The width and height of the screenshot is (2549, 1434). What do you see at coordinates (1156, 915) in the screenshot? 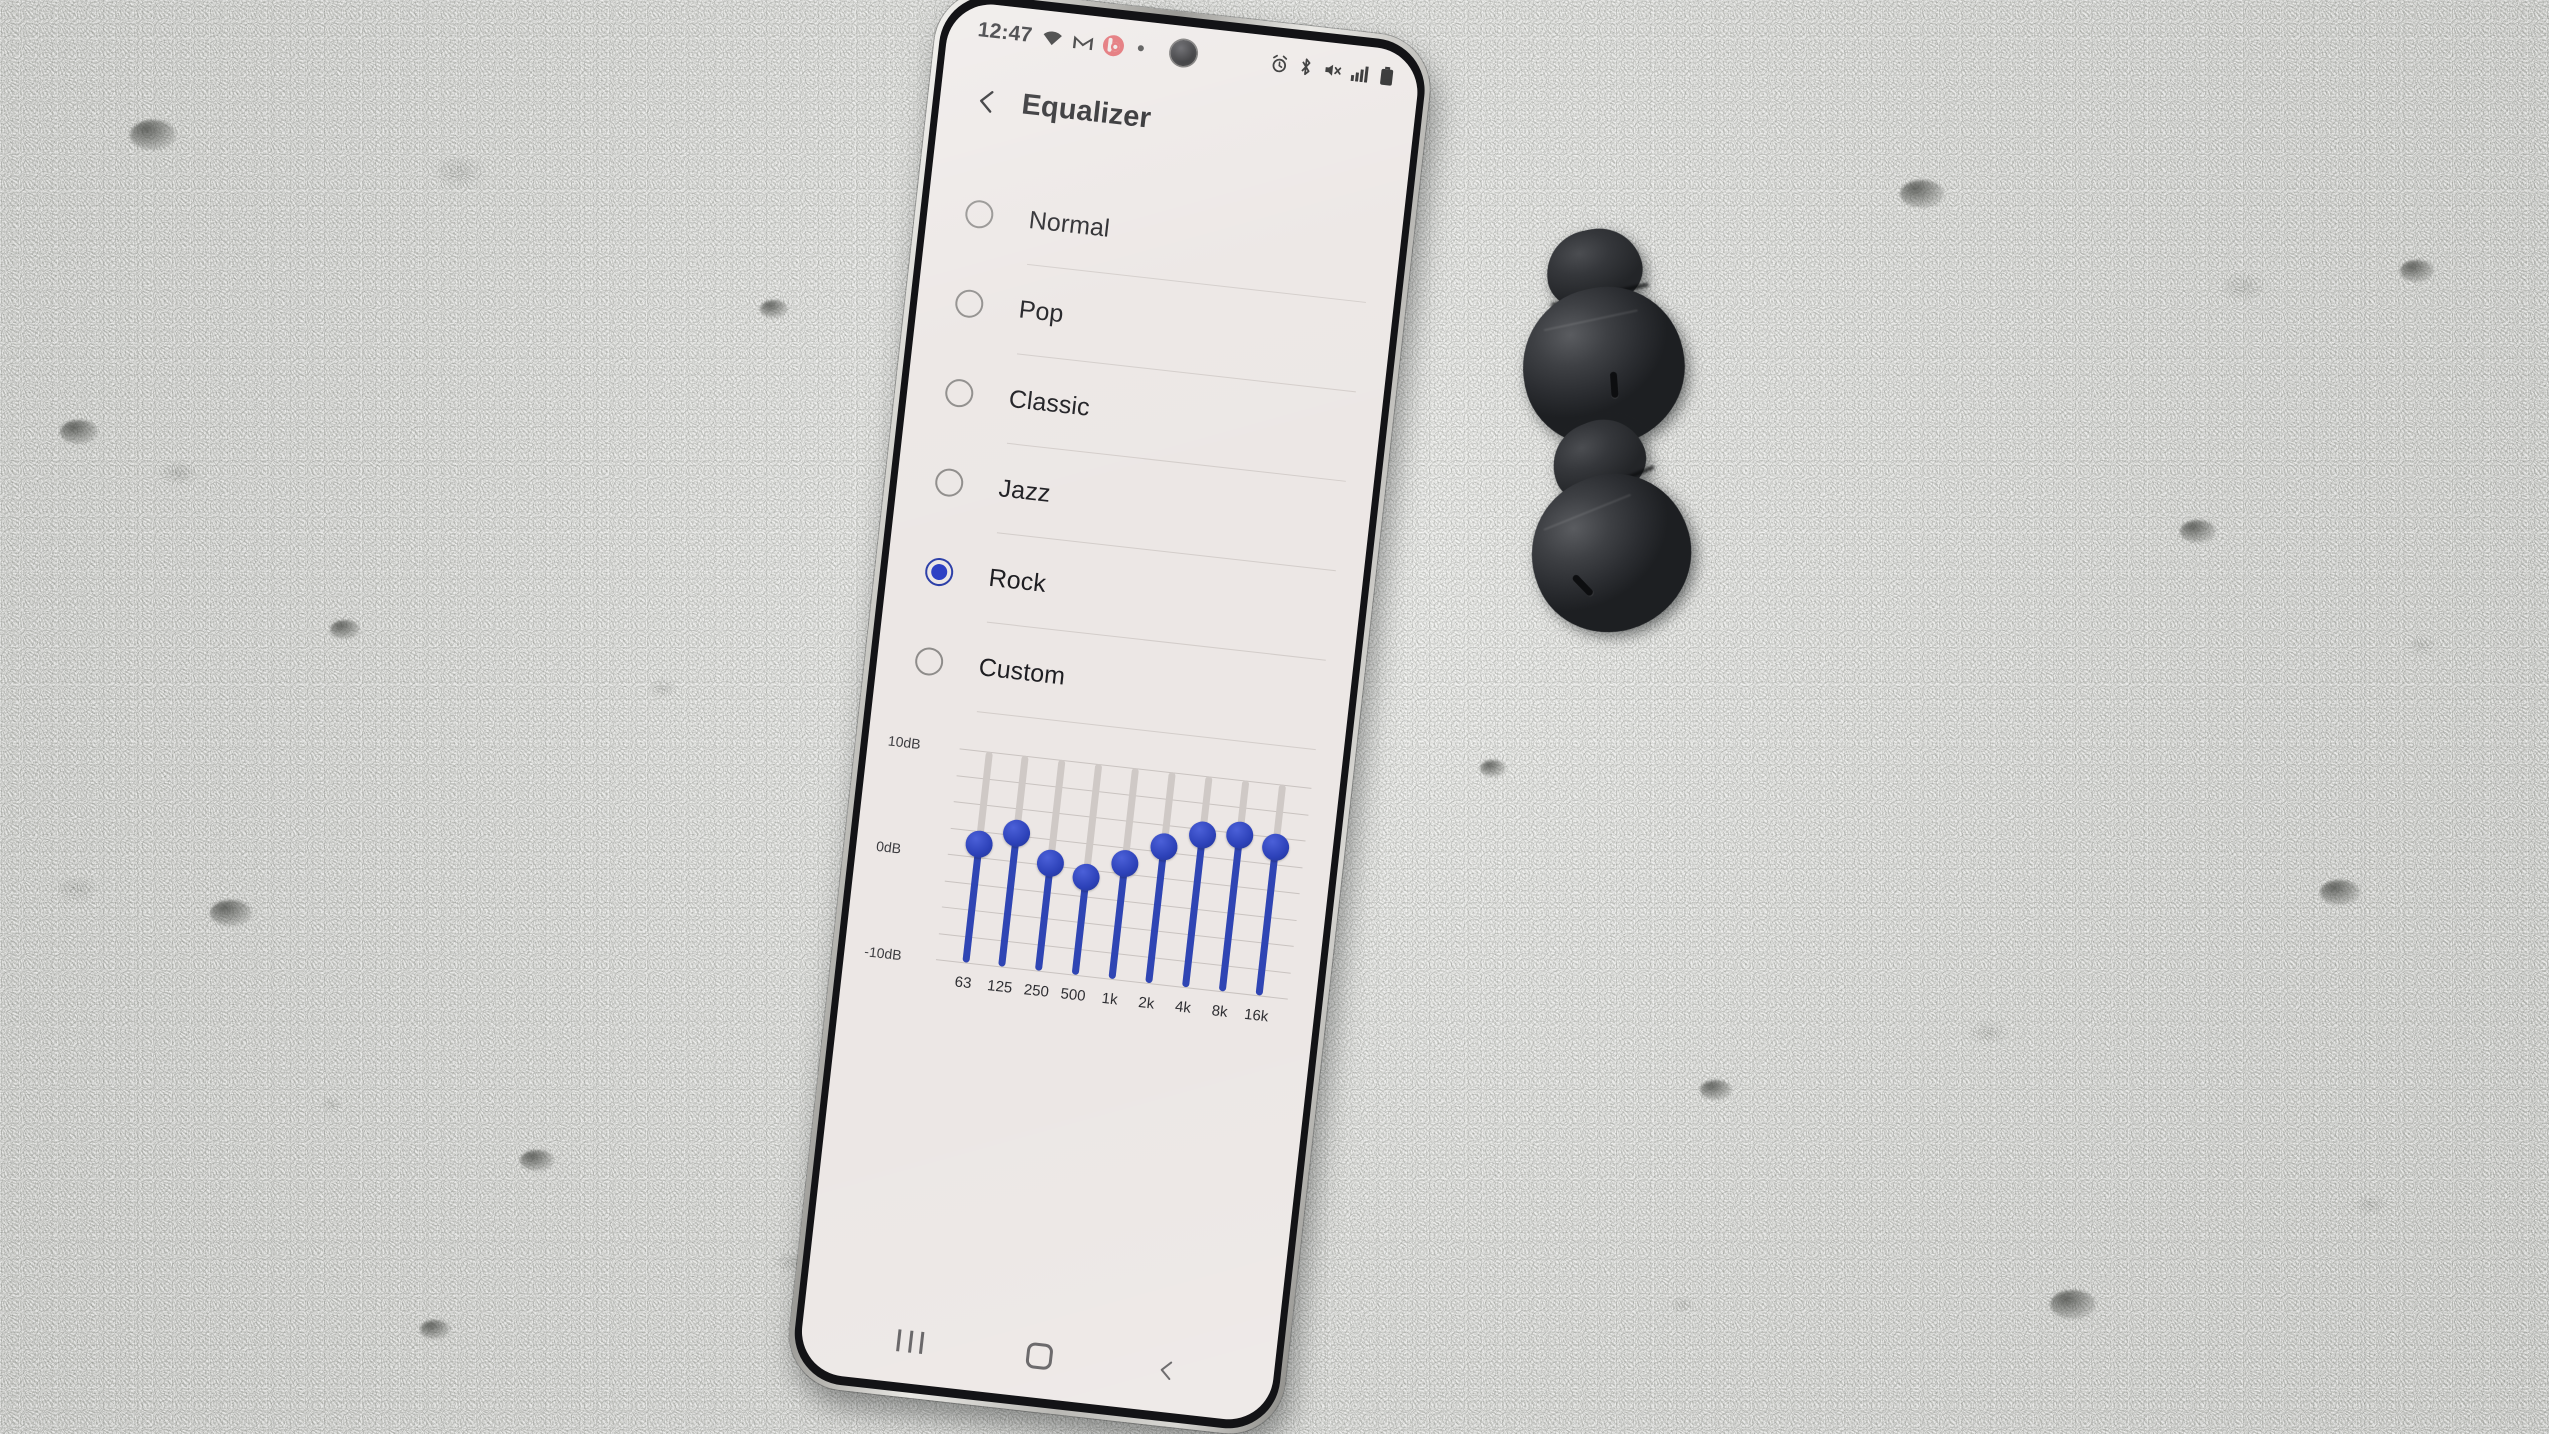
I see `slider-fill-2k` at bounding box center [1156, 915].